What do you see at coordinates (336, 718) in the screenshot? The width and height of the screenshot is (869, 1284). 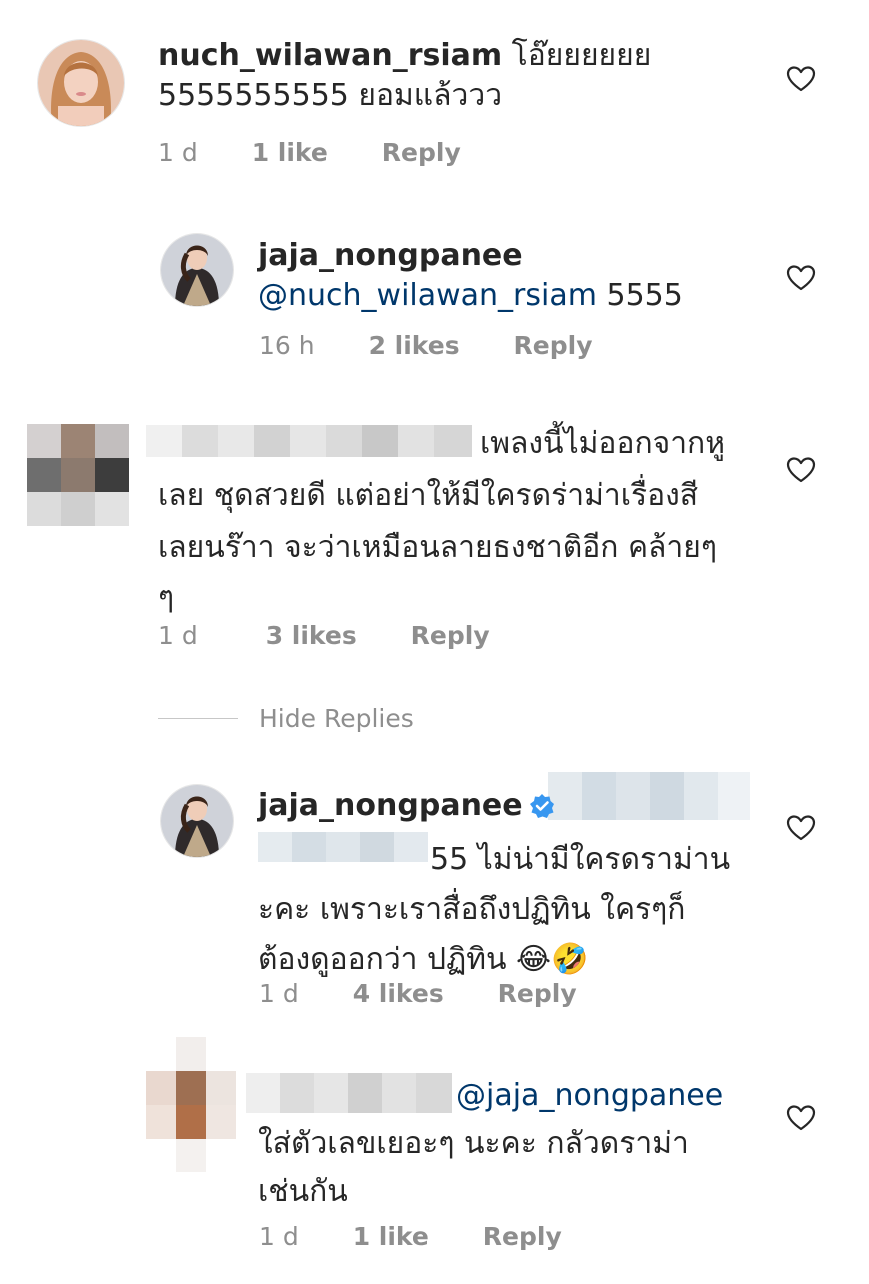 I see `hide-replies-button: Hide Replies` at bounding box center [336, 718].